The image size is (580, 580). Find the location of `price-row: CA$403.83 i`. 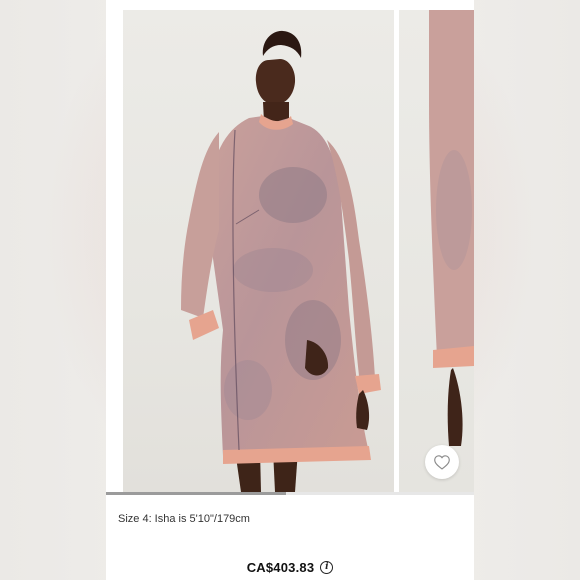

price-row: CA$403.83 i is located at coordinates (290, 567).